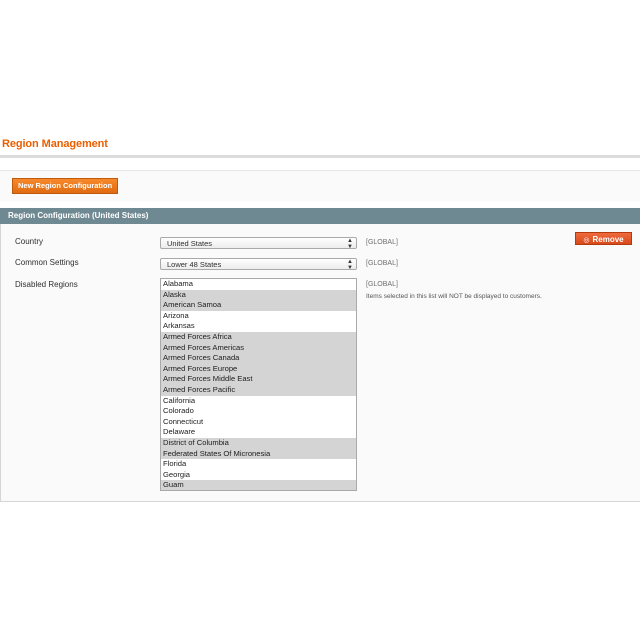  I want to click on country-select-value: United States, so click(190, 243).